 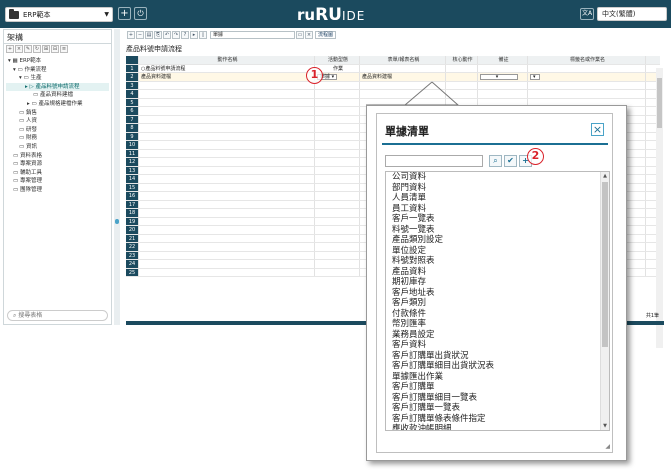 What do you see at coordinates (393, 94) in the screenshot?
I see `table-row: 4` at bounding box center [393, 94].